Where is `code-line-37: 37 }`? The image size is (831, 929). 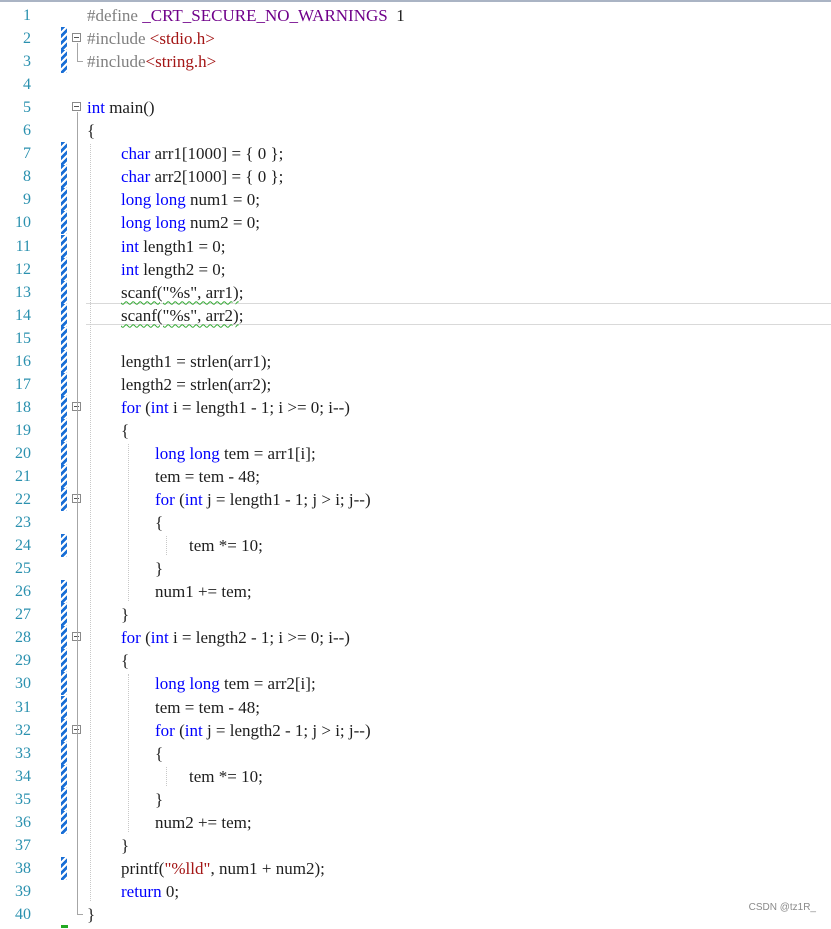
code-line-37: 37 } is located at coordinates (415, 845).